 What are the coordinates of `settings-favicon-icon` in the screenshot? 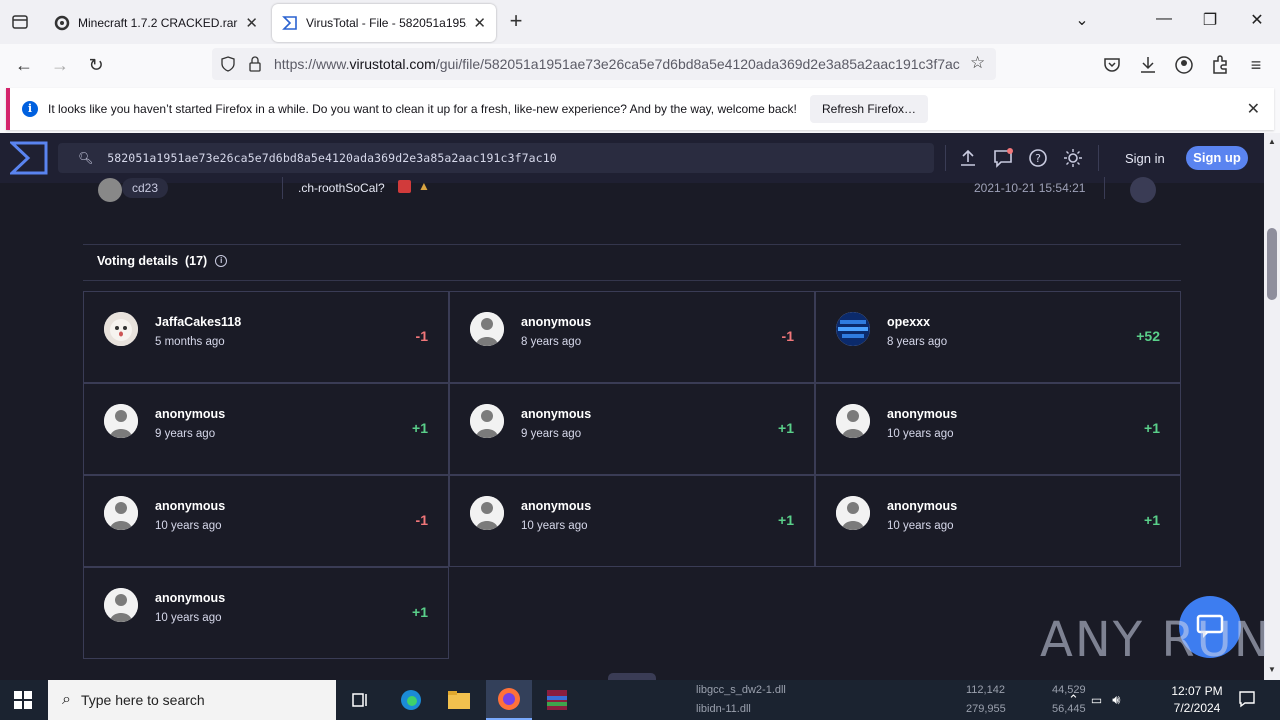 It's located at (62, 23).